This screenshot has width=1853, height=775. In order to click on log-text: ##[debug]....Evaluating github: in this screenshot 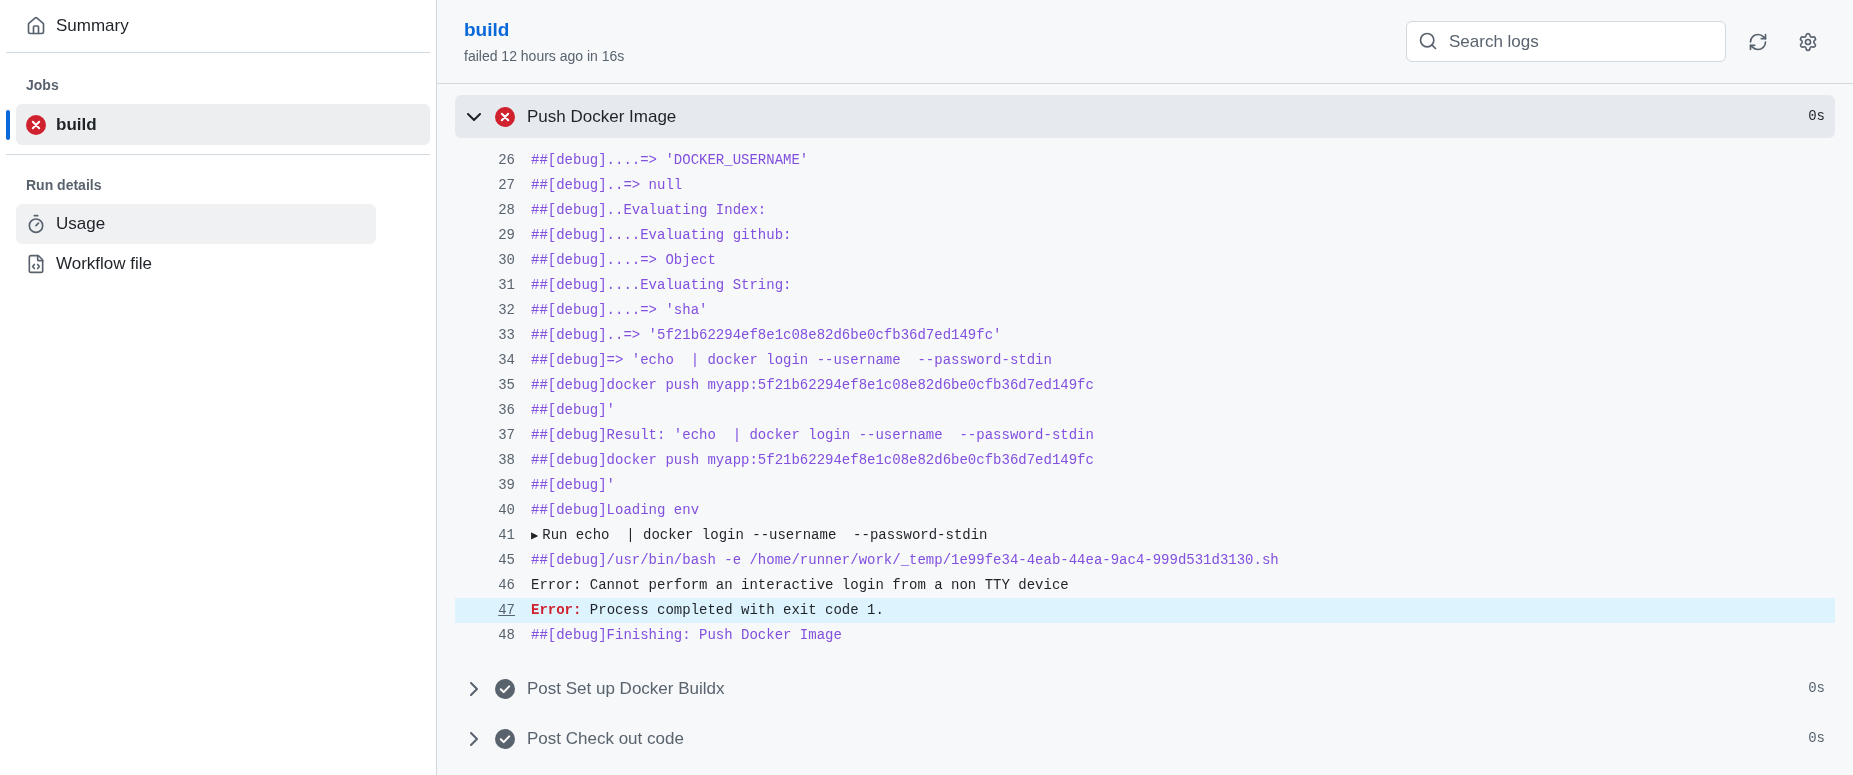, I will do `click(661, 235)`.